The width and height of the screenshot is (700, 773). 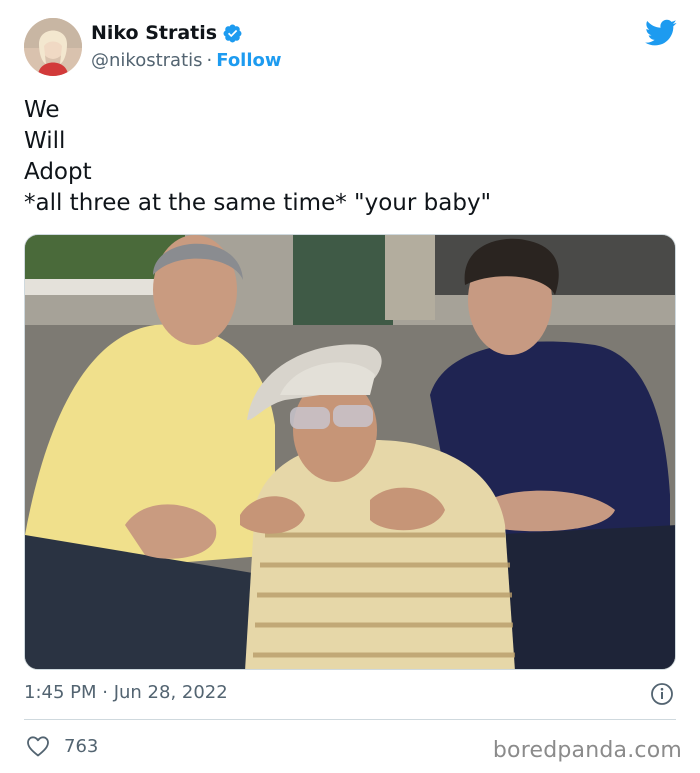 What do you see at coordinates (126, 692) in the screenshot?
I see `tweet-timestamp: 1:45 PM · Jun 28, 2022` at bounding box center [126, 692].